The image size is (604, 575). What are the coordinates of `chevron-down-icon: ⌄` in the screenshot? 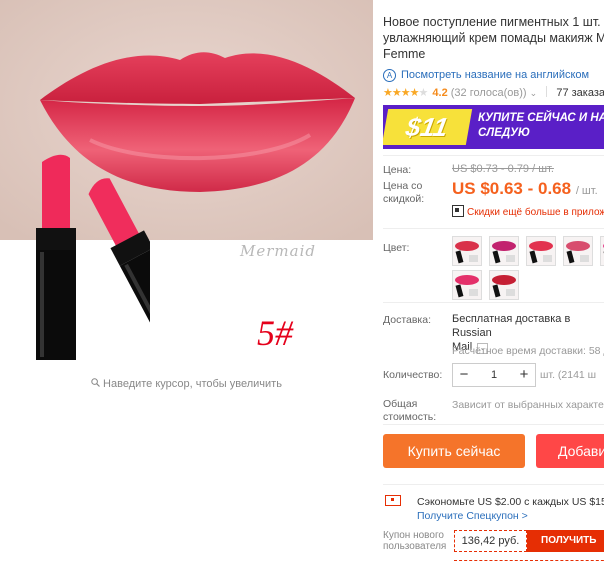 It's located at (534, 93).